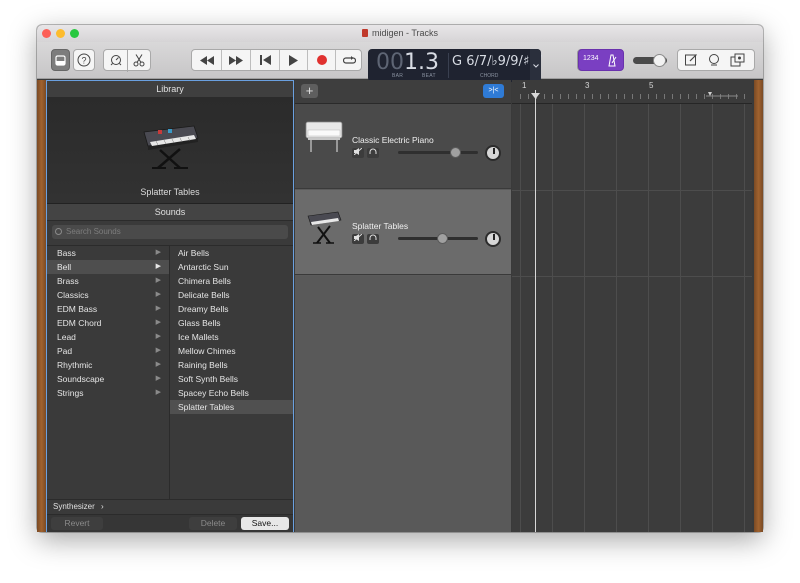 This screenshot has height=583, width=800. What do you see at coordinates (524, 85) in the screenshot?
I see `bar-number: 1` at bounding box center [524, 85].